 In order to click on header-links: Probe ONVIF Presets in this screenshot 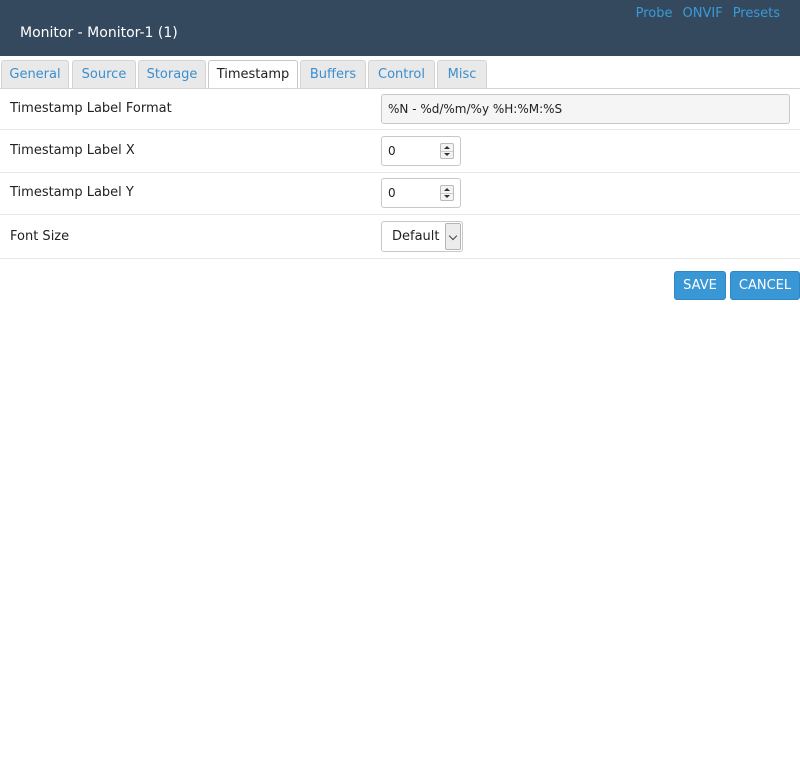, I will do `click(708, 14)`.